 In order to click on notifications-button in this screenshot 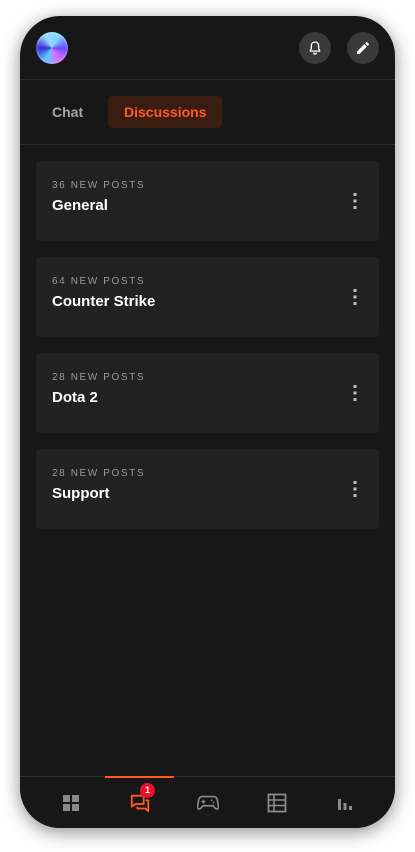, I will do `click(315, 48)`.